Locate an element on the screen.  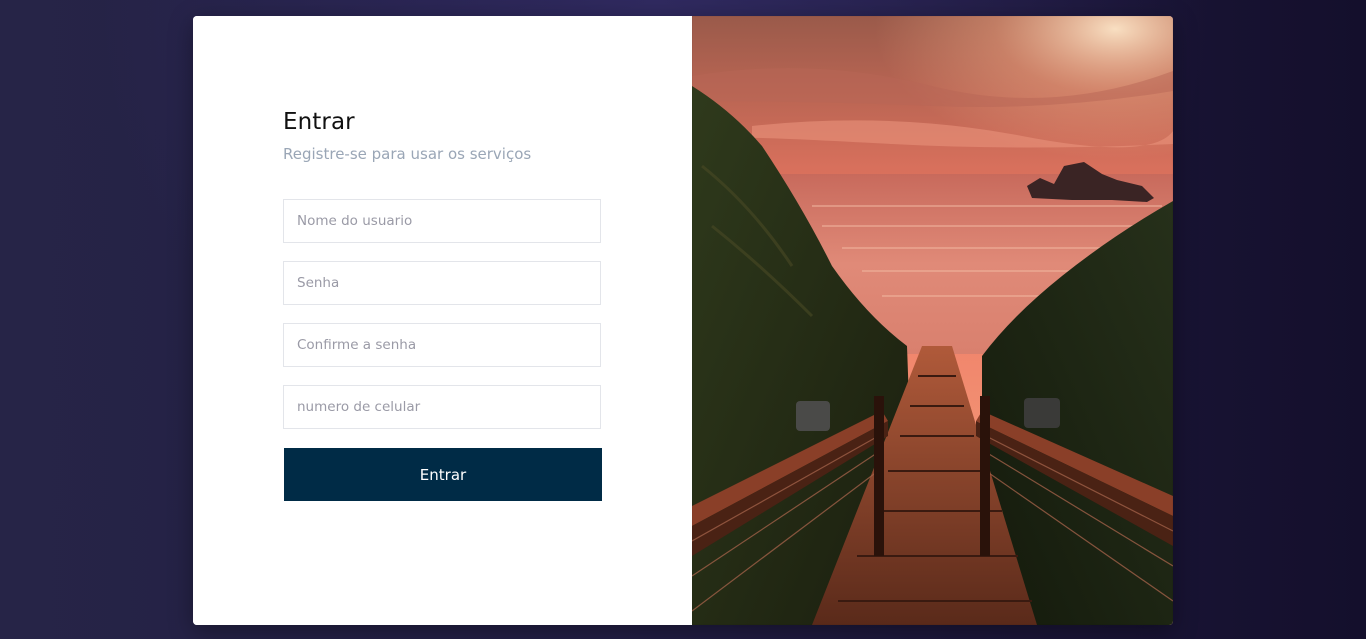
form-subtitle: Registre-se para usar os serviços is located at coordinates (407, 154).